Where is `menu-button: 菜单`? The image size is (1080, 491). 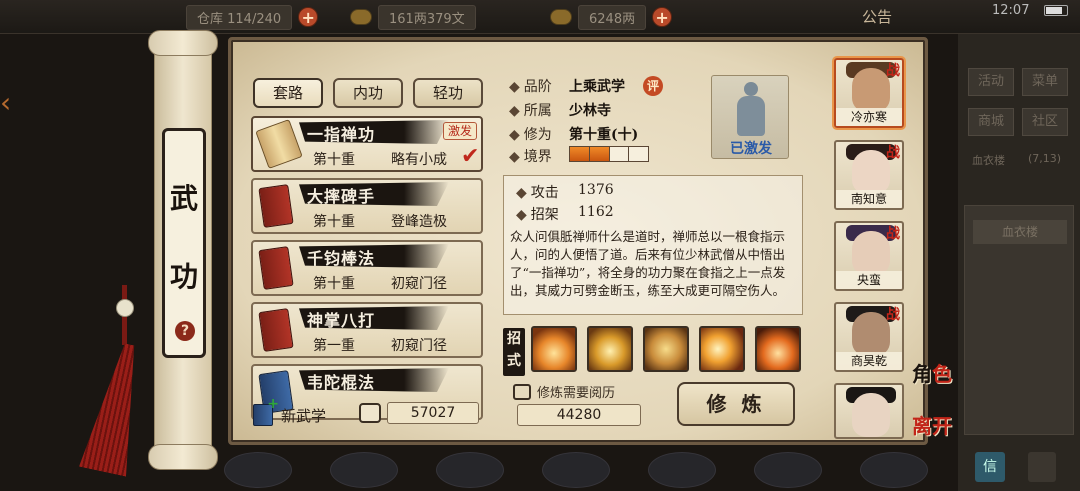
menu-button: 菜单 is located at coordinates (1045, 82).